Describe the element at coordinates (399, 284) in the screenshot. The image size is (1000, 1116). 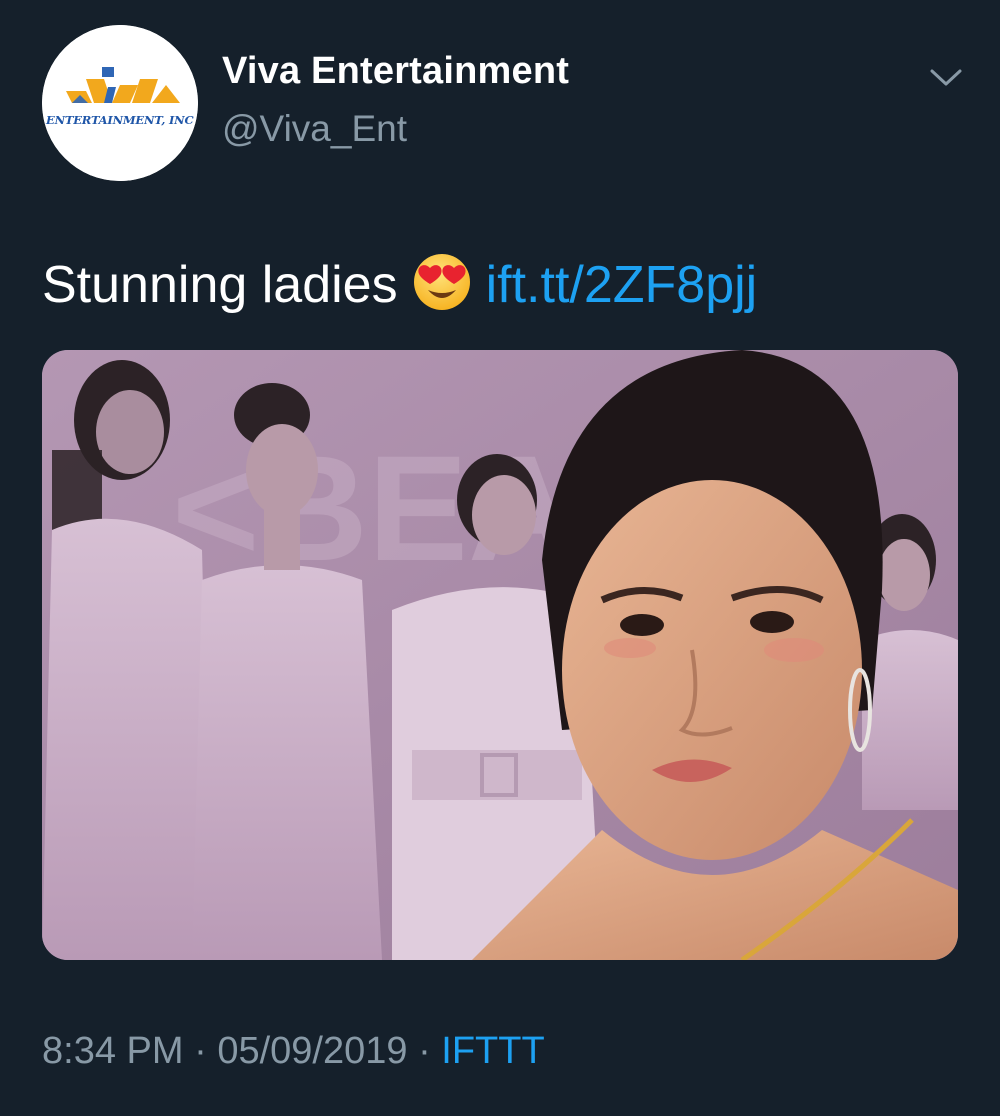
I see `tweet-text: Stunning ladies ift.tt/2ZF8pjj` at that location.